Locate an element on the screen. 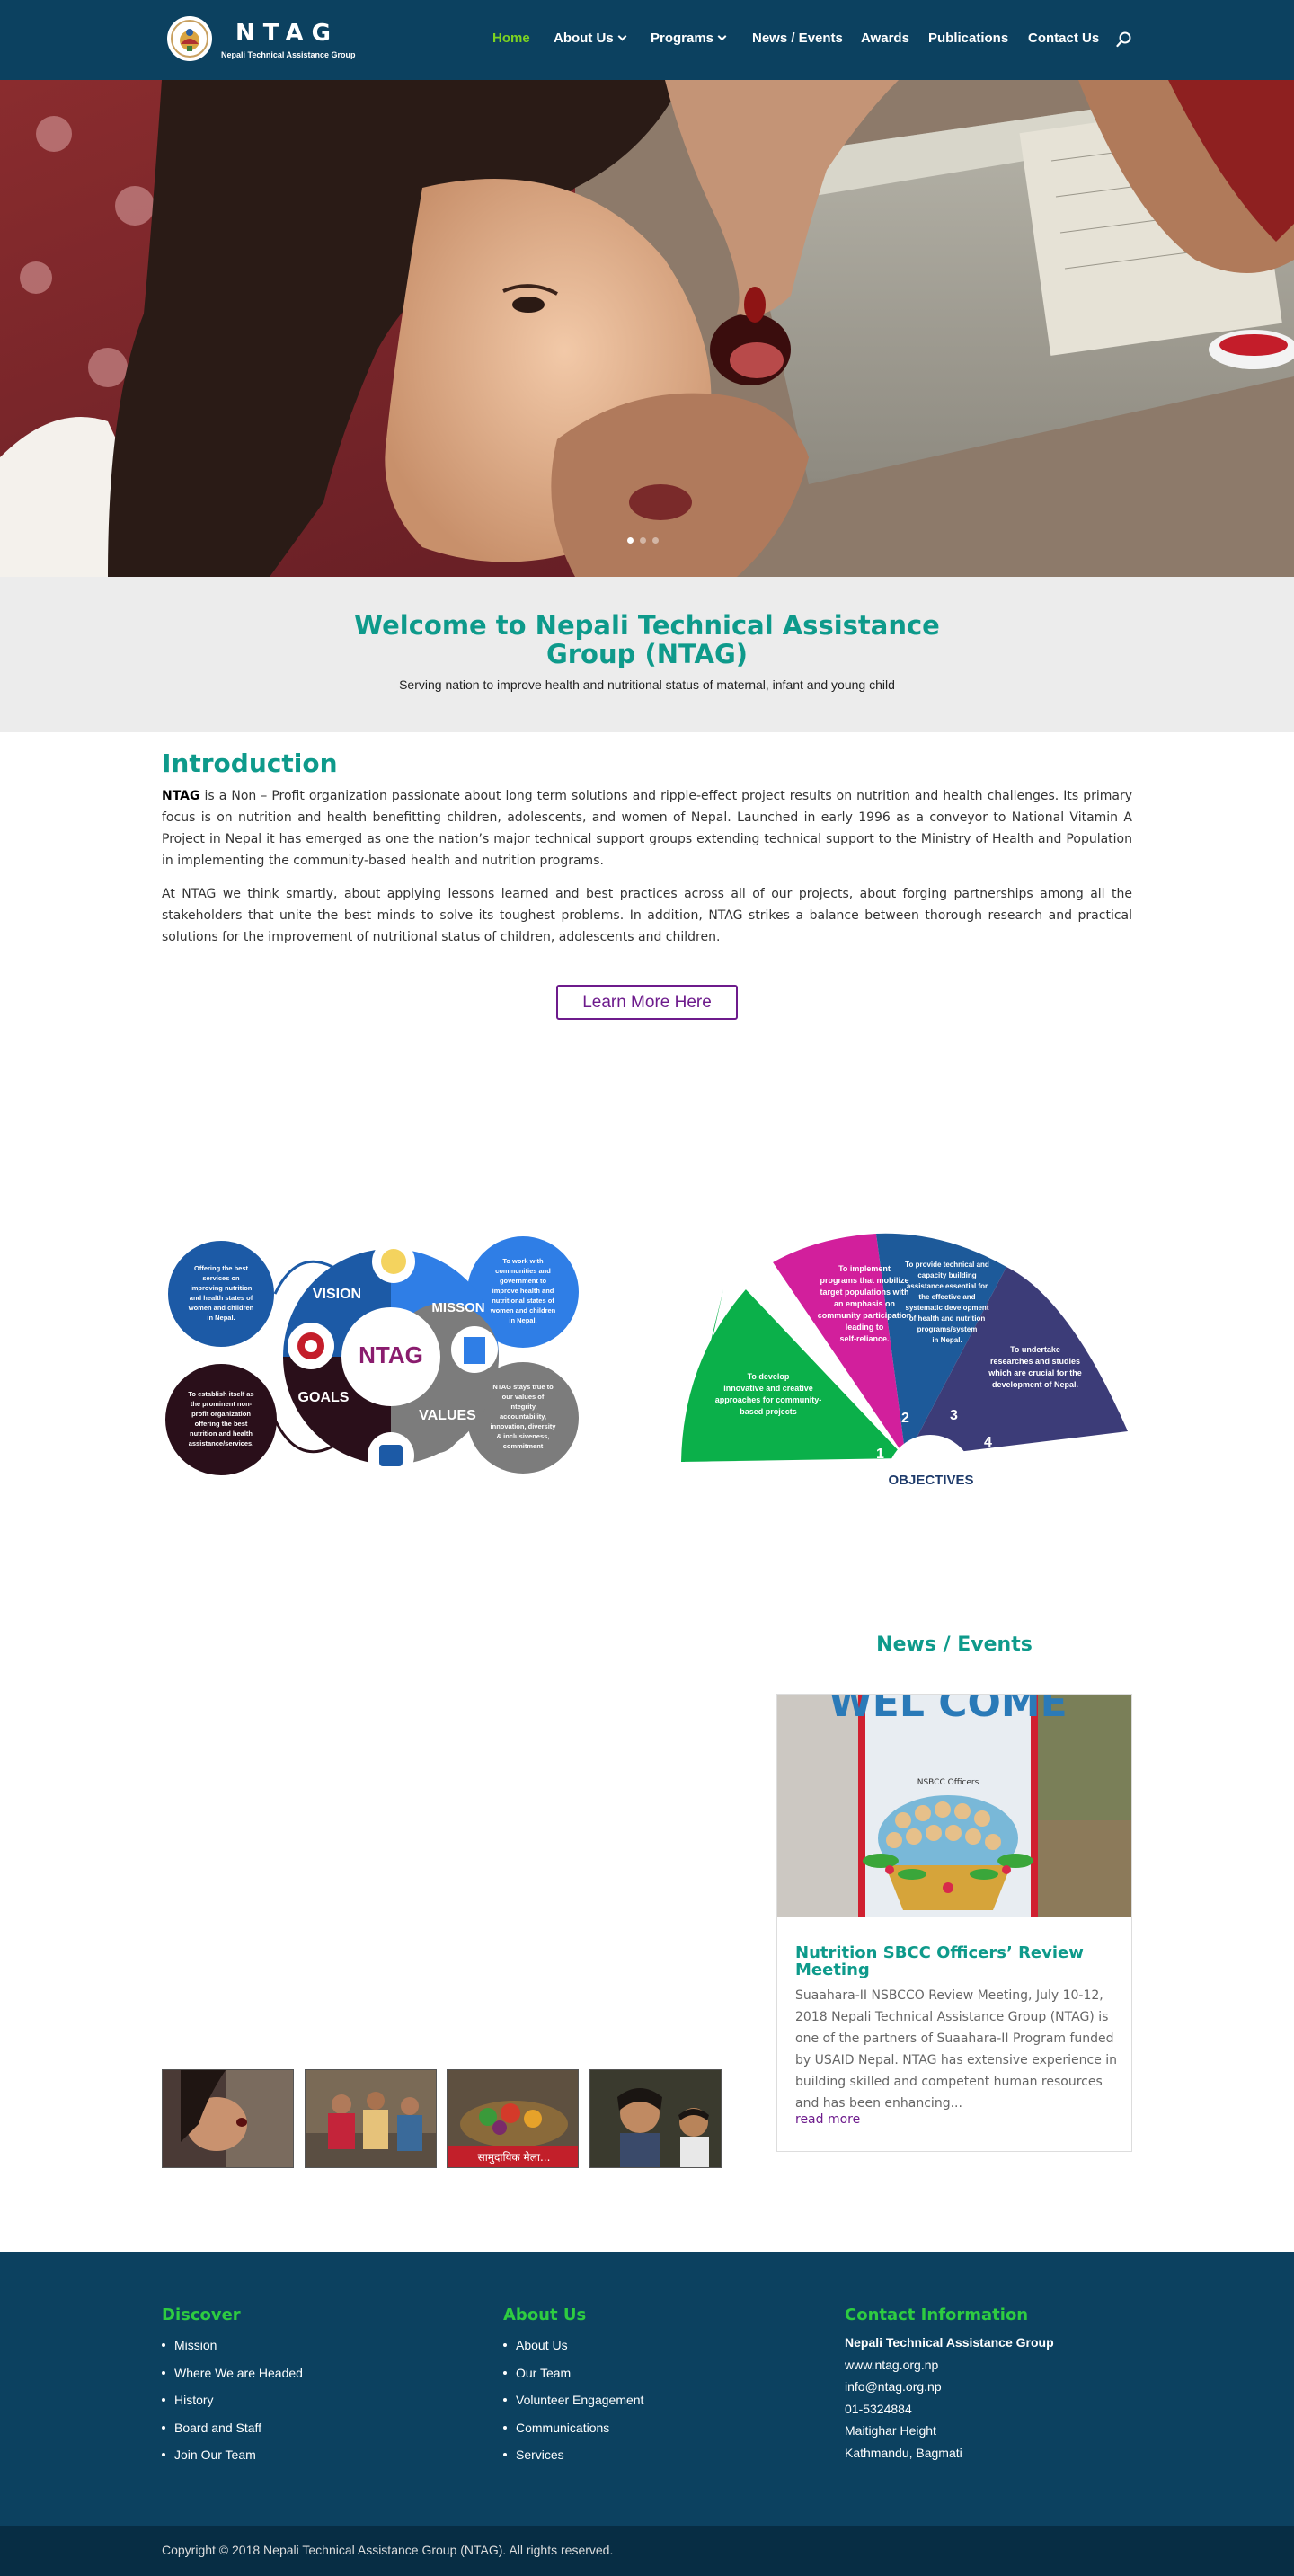 This screenshot has height=2576, width=1294. mission-text-line: women and children is located at coordinates (523, 1310).